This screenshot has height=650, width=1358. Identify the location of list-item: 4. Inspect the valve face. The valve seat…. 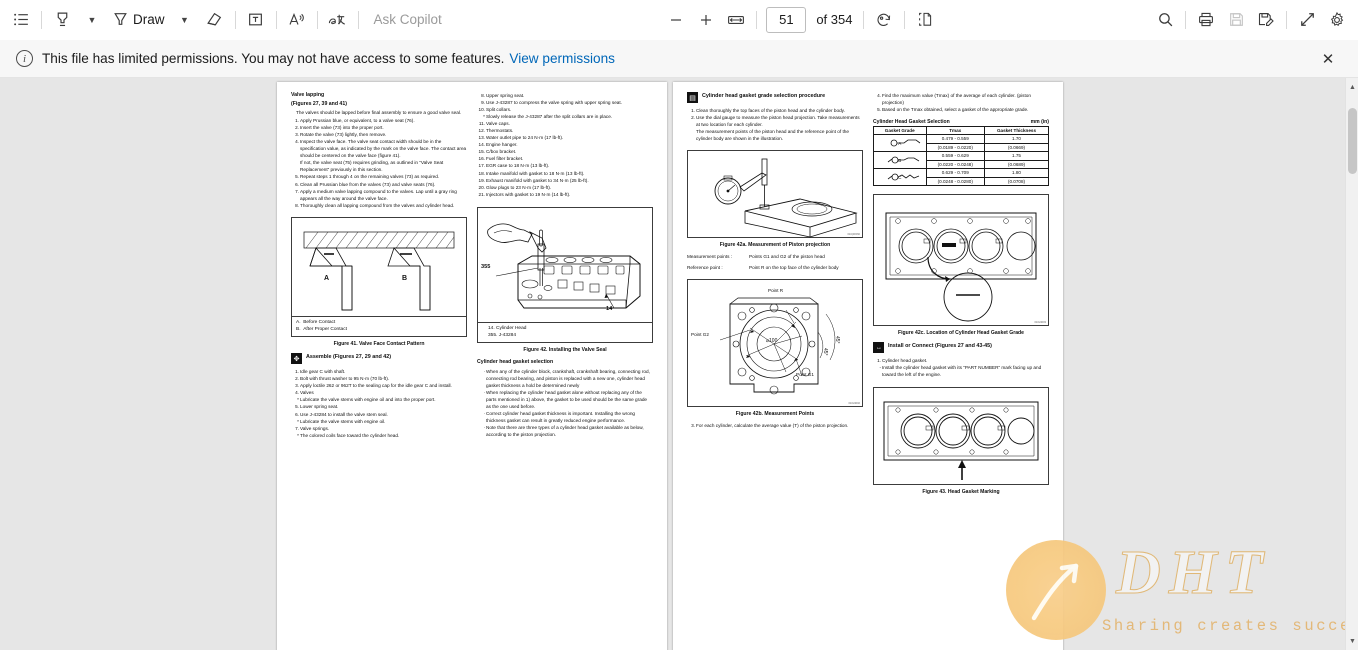
(381, 149).